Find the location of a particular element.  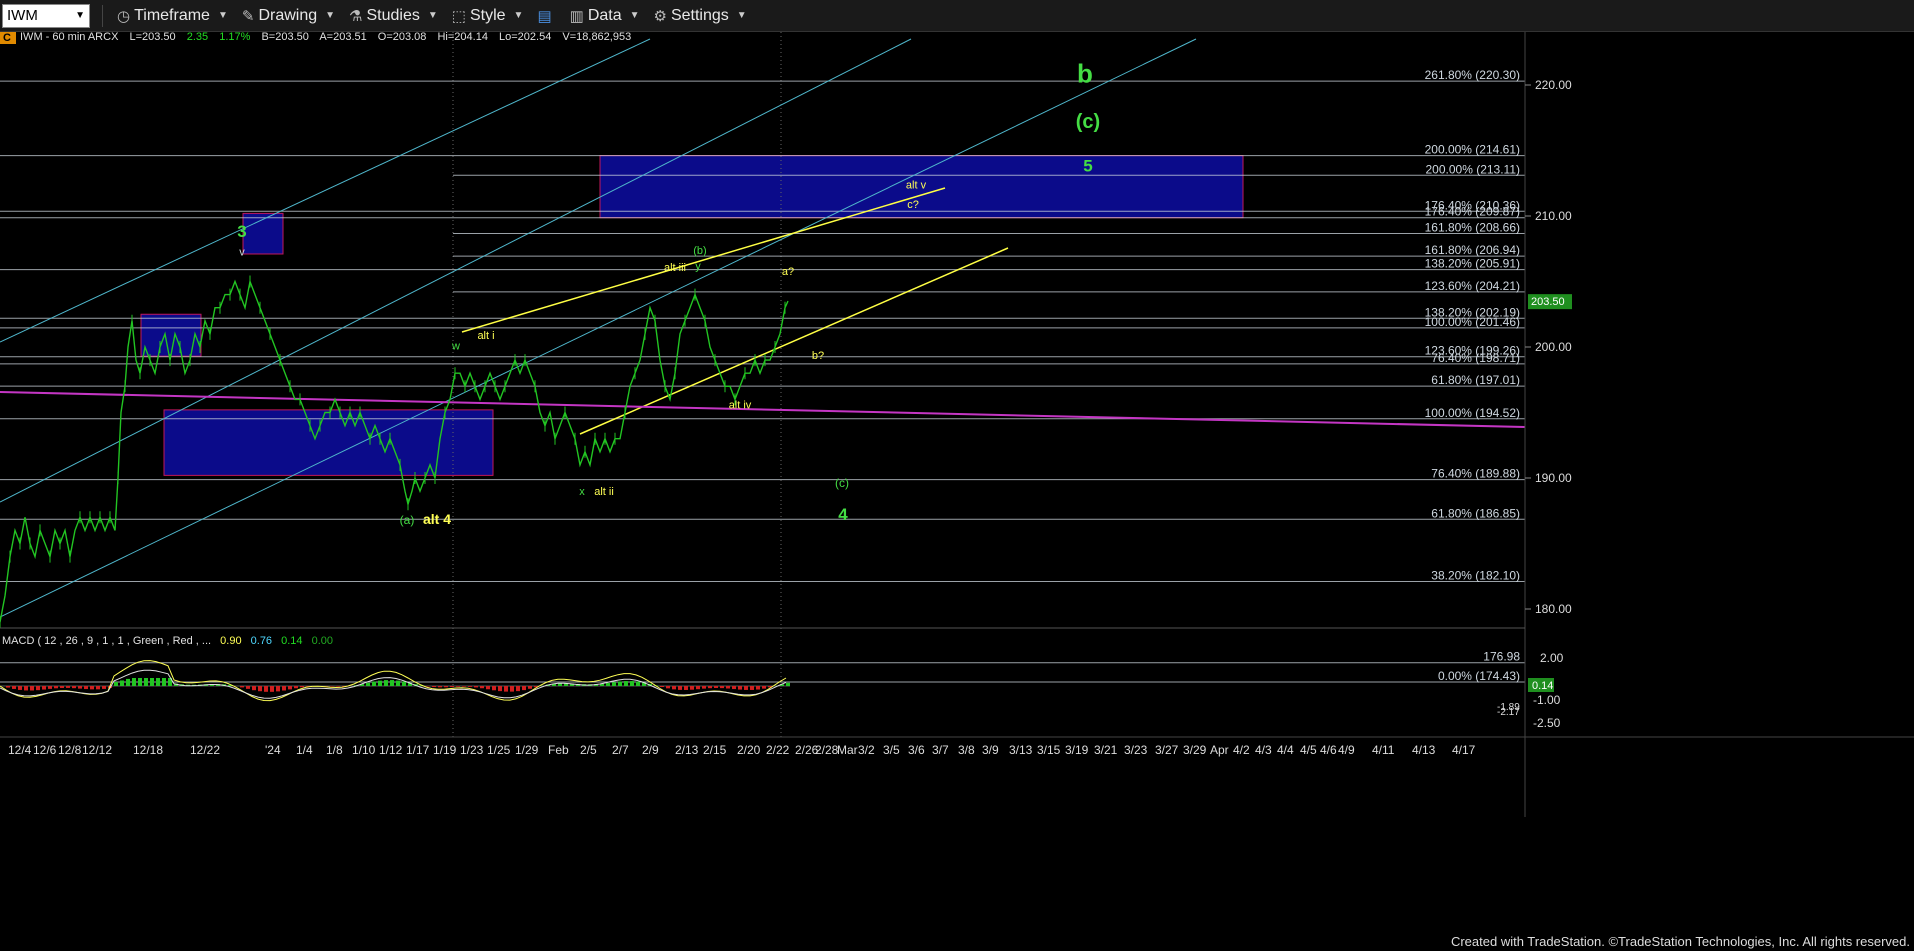

layout-button: ▤ is located at coordinates (546, 16).